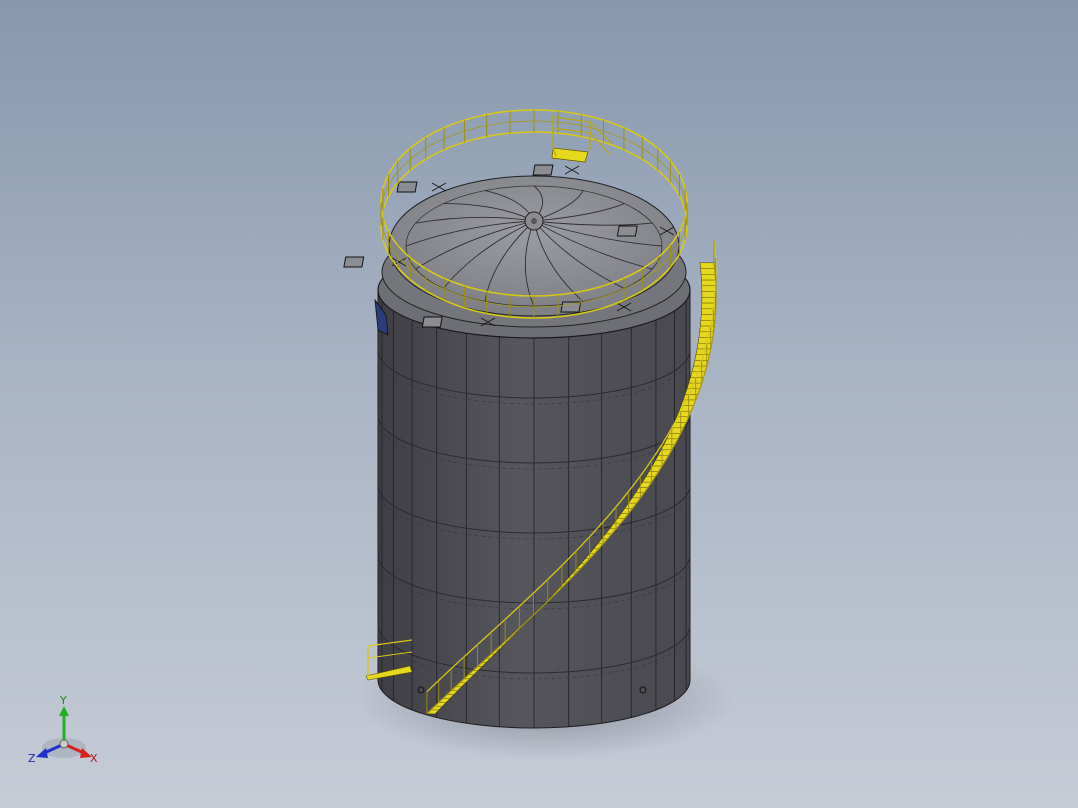 This screenshot has height=808, width=1078. I want to click on z-axis-label: Z, so click(32, 758).